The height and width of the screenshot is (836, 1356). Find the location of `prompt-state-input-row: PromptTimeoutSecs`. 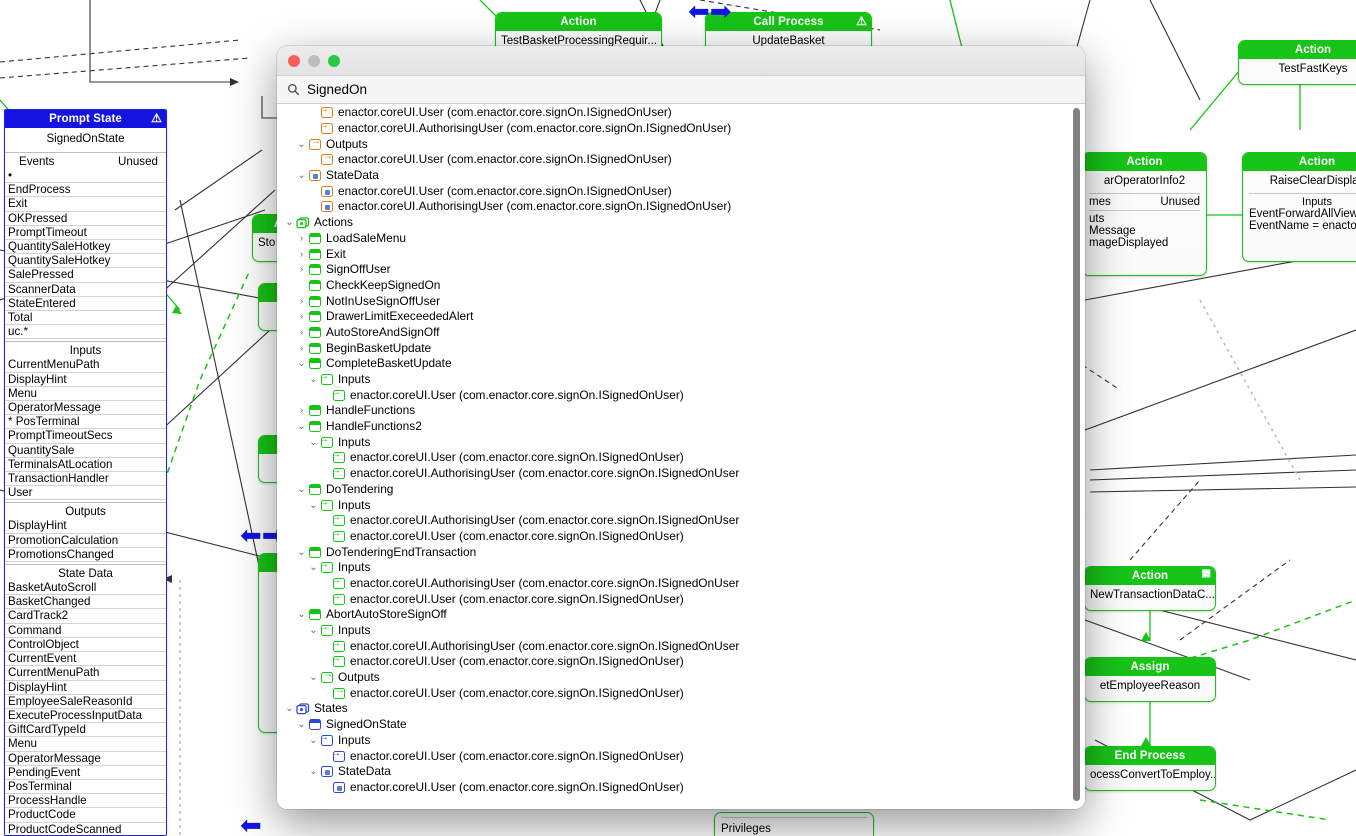

prompt-state-input-row: PromptTimeoutSecs is located at coordinates (85, 436).